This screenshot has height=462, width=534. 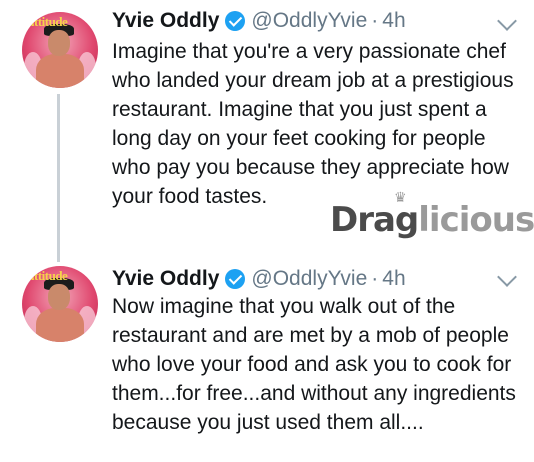 What do you see at coordinates (374, 220) in the screenshot?
I see `watermark-part1: Drag` at bounding box center [374, 220].